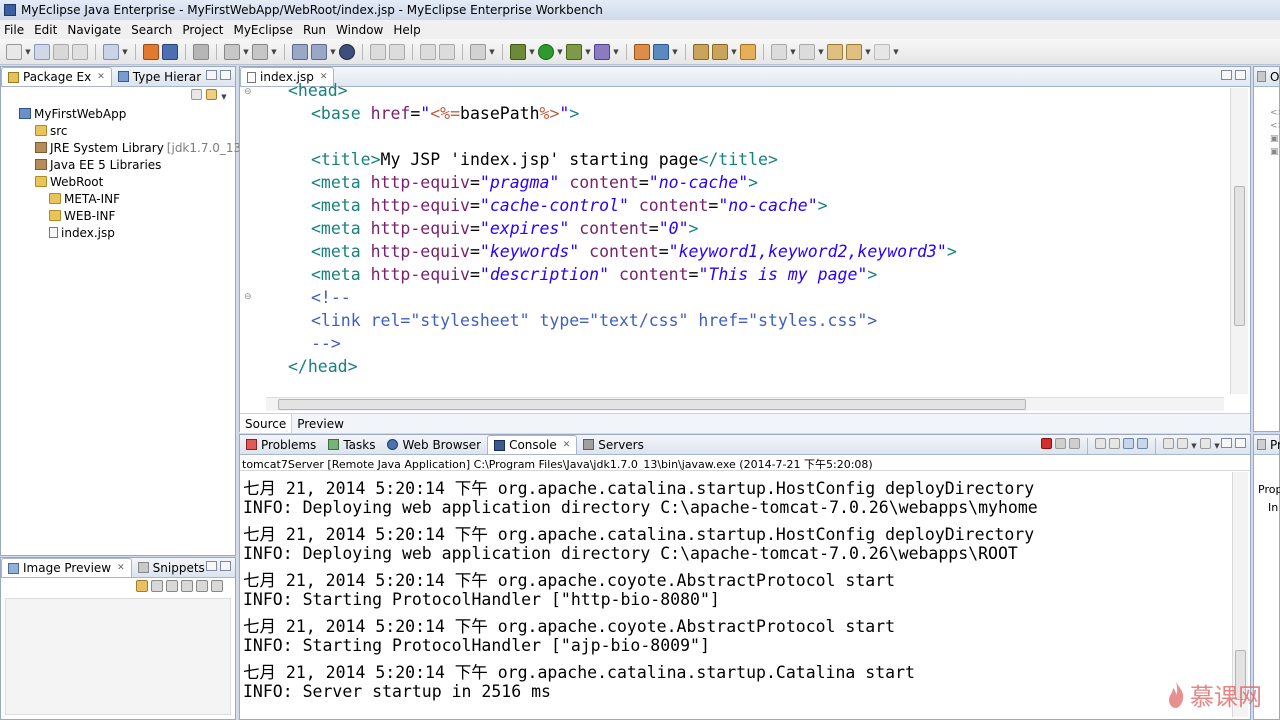 This screenshot has height=720, width=1280. I want to click on zoom-out-icon, so click(172, 586).